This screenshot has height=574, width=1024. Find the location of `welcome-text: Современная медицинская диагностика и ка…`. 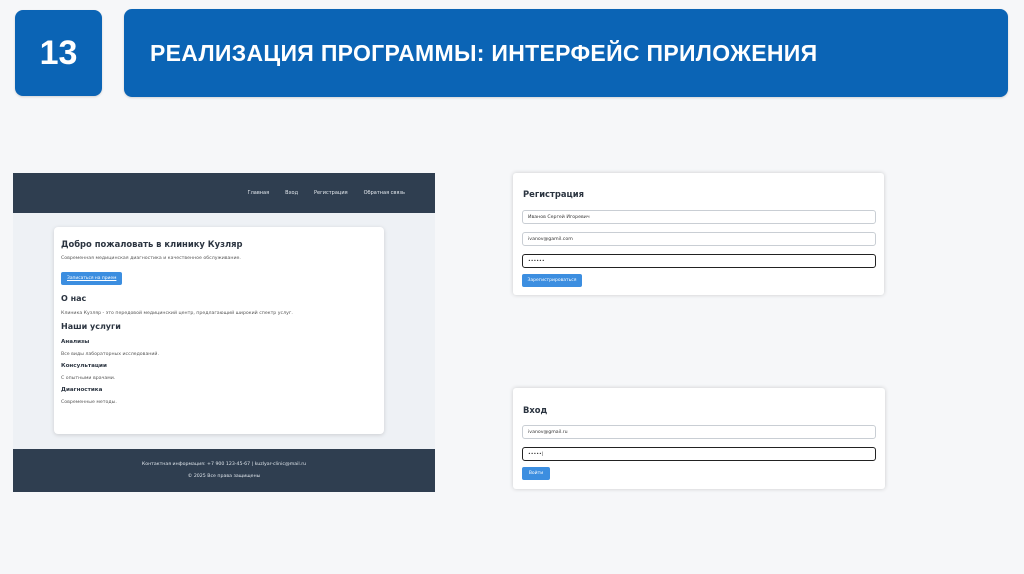

welcome-text: Современная медицинская диагностика и ка… is located at coordinates (151, 258).